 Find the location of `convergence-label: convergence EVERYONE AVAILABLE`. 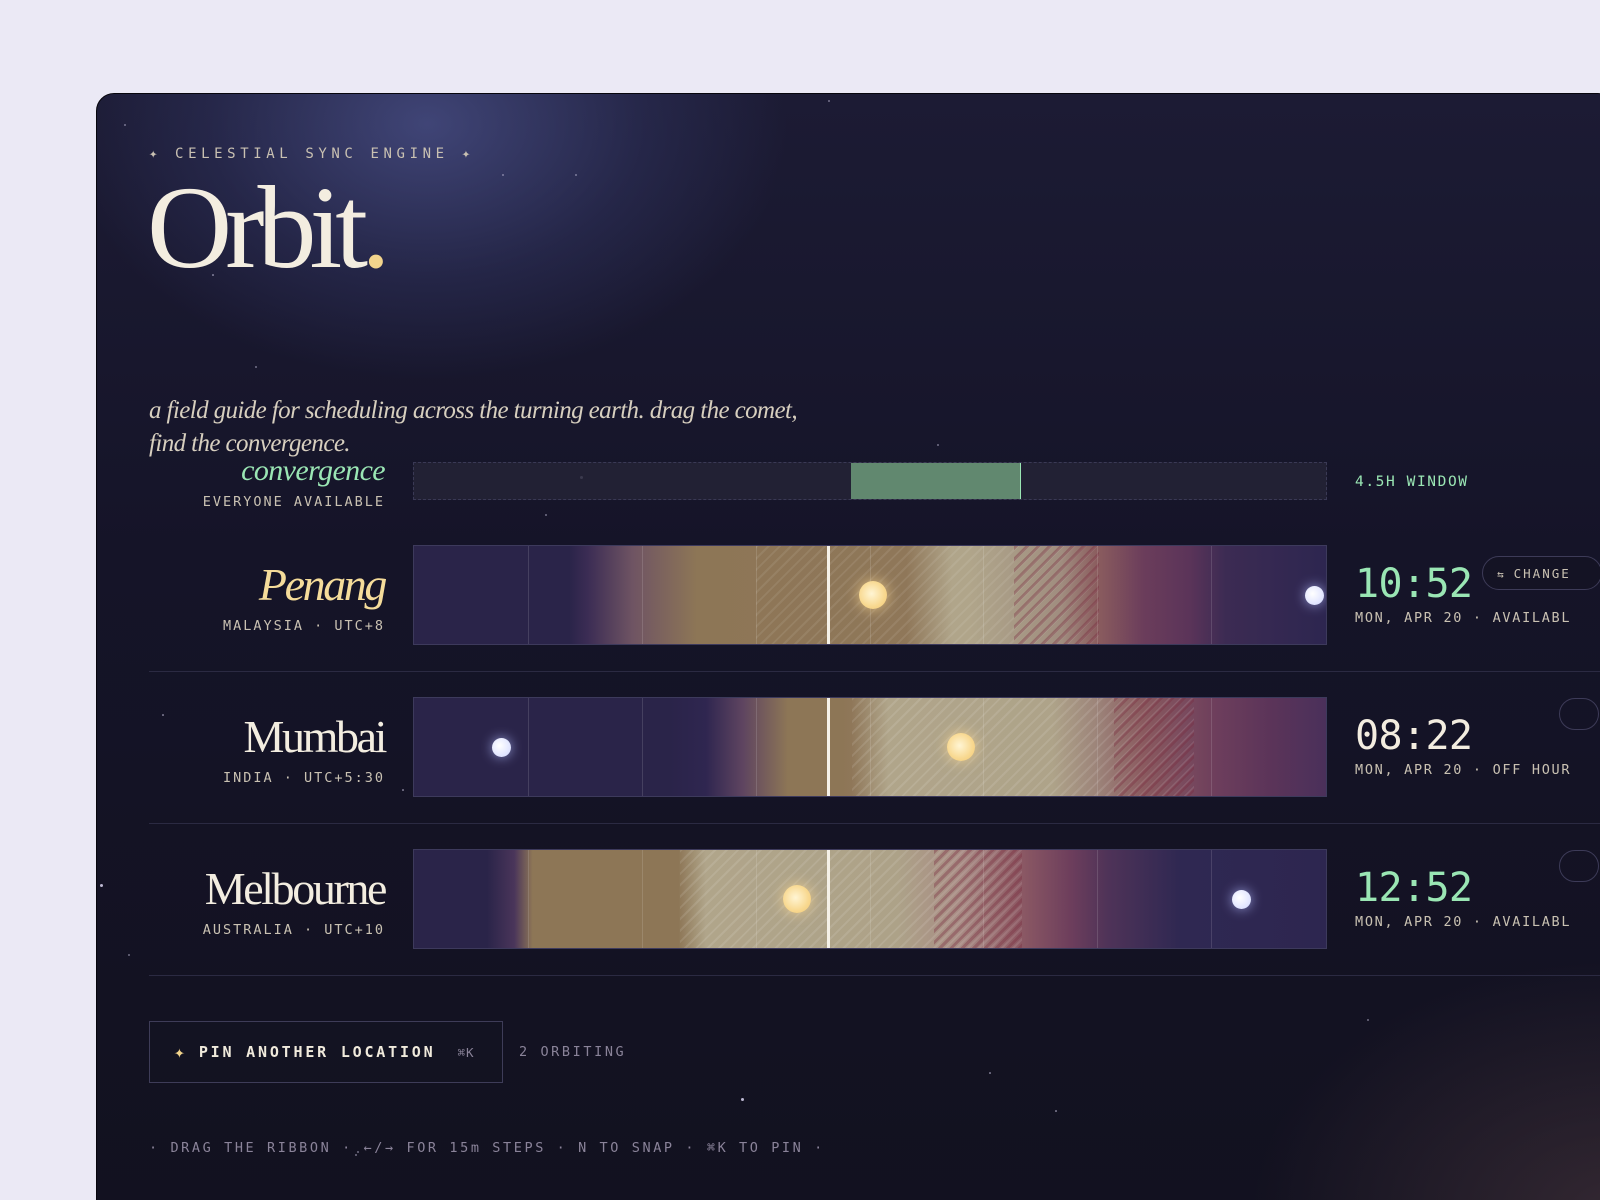

convergence-label: convergence EVERYONE AVAILABLE is located at coordinates (294, 482).